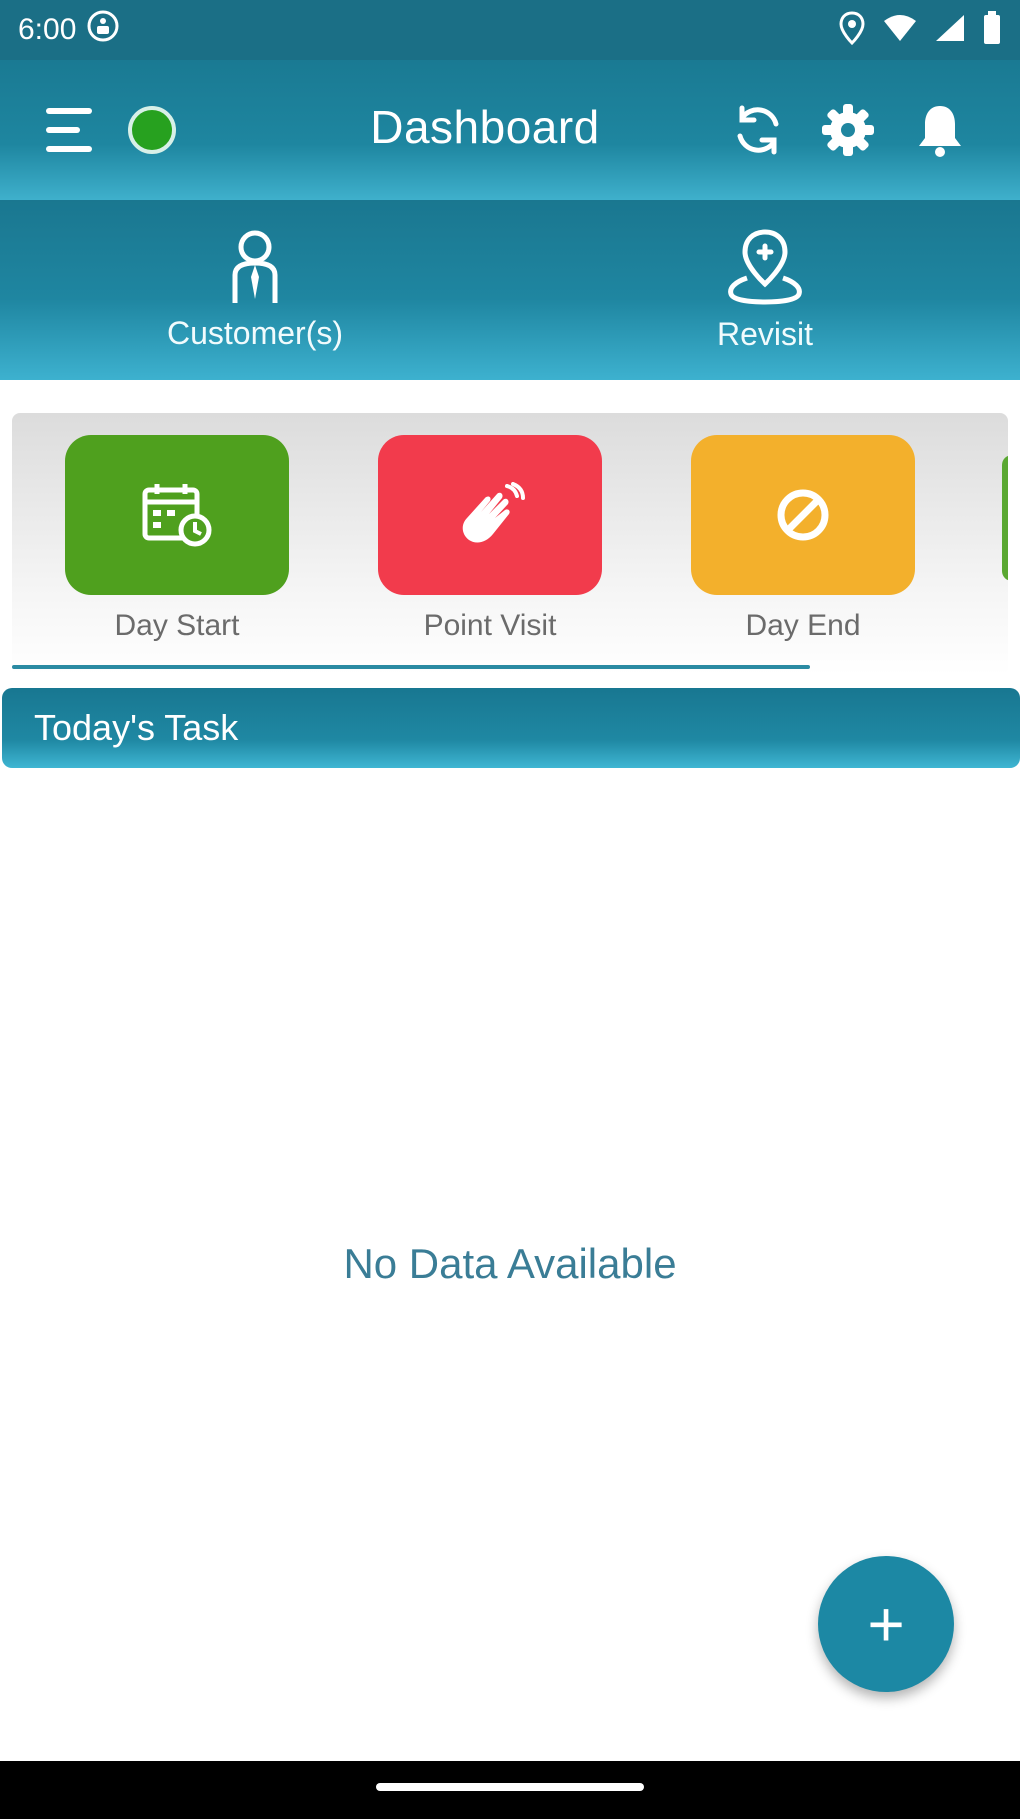  Describe the element at coordinates (103, 30) in the screenshot. I see `android-system-icon` at that location.